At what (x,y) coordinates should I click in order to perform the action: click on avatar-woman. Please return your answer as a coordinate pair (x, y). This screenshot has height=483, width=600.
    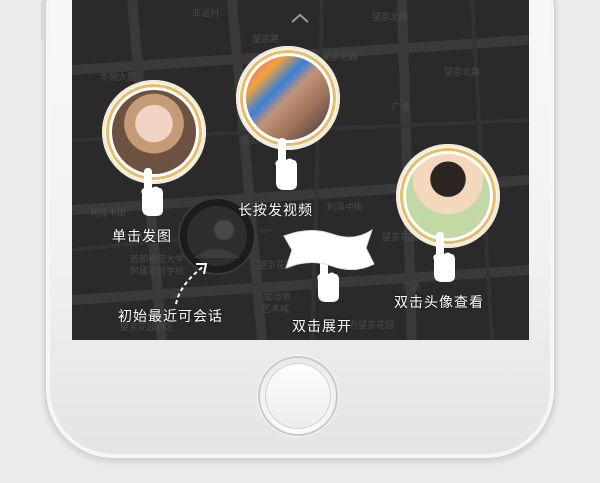
    Looking at the image, I should click on (288, 98).